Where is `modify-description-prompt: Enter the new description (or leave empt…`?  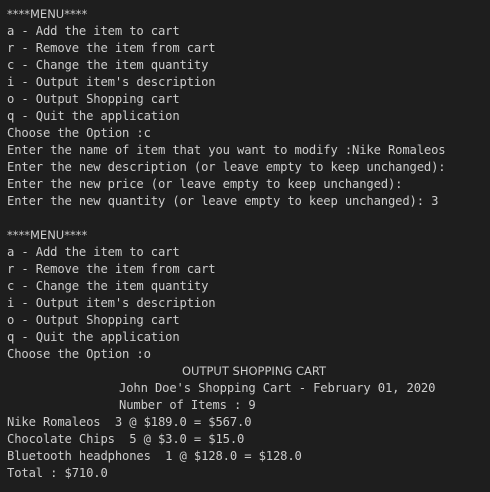 modify-description-prompt: Enter the new description (or leave empt… is located at coordinates (226, 167).